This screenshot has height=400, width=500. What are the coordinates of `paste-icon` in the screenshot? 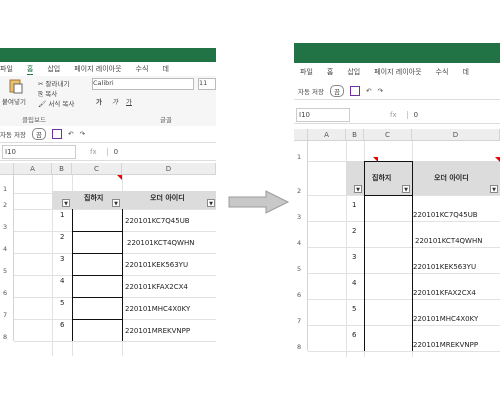 It's located at (16, 87).